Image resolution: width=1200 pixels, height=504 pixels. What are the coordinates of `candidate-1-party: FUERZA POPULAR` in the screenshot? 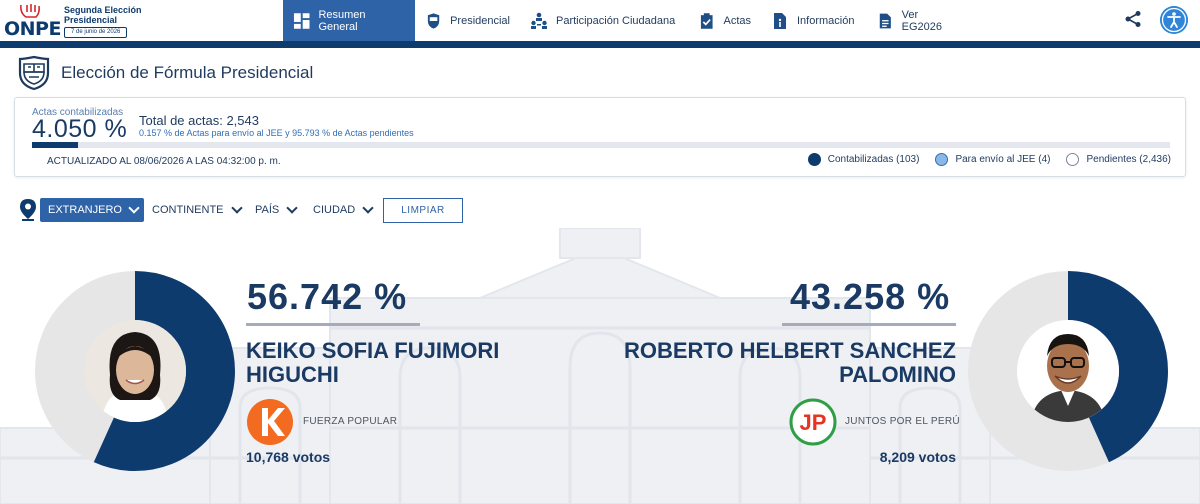 It's located at (350, 421).